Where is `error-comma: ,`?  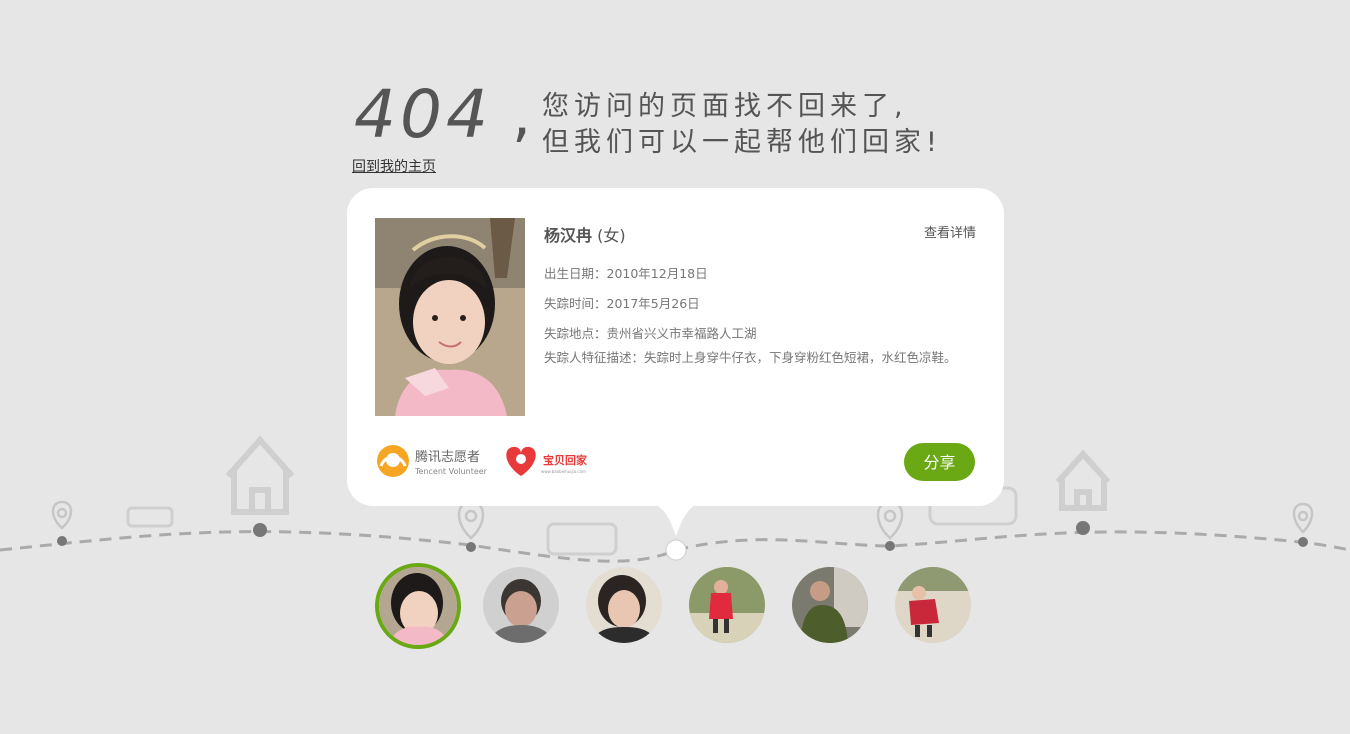
error-comma: , is located at coordinates (522, 115).